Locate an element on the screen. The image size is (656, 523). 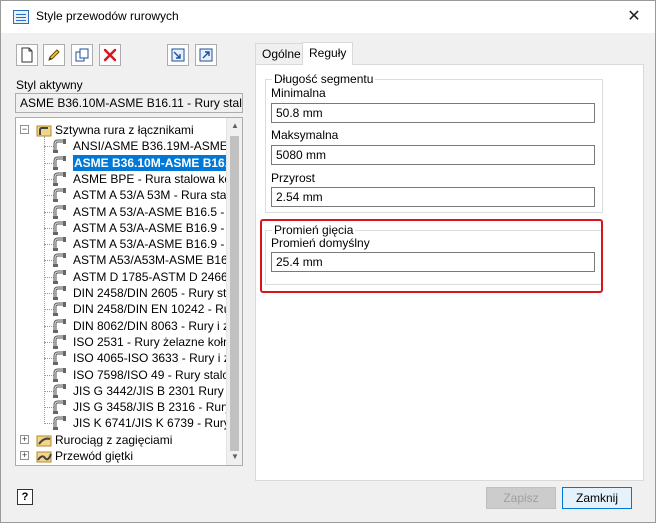
tree-item: ISO 4065-ISO 3633 - Rury i zła is located at coordinates (127, 358).